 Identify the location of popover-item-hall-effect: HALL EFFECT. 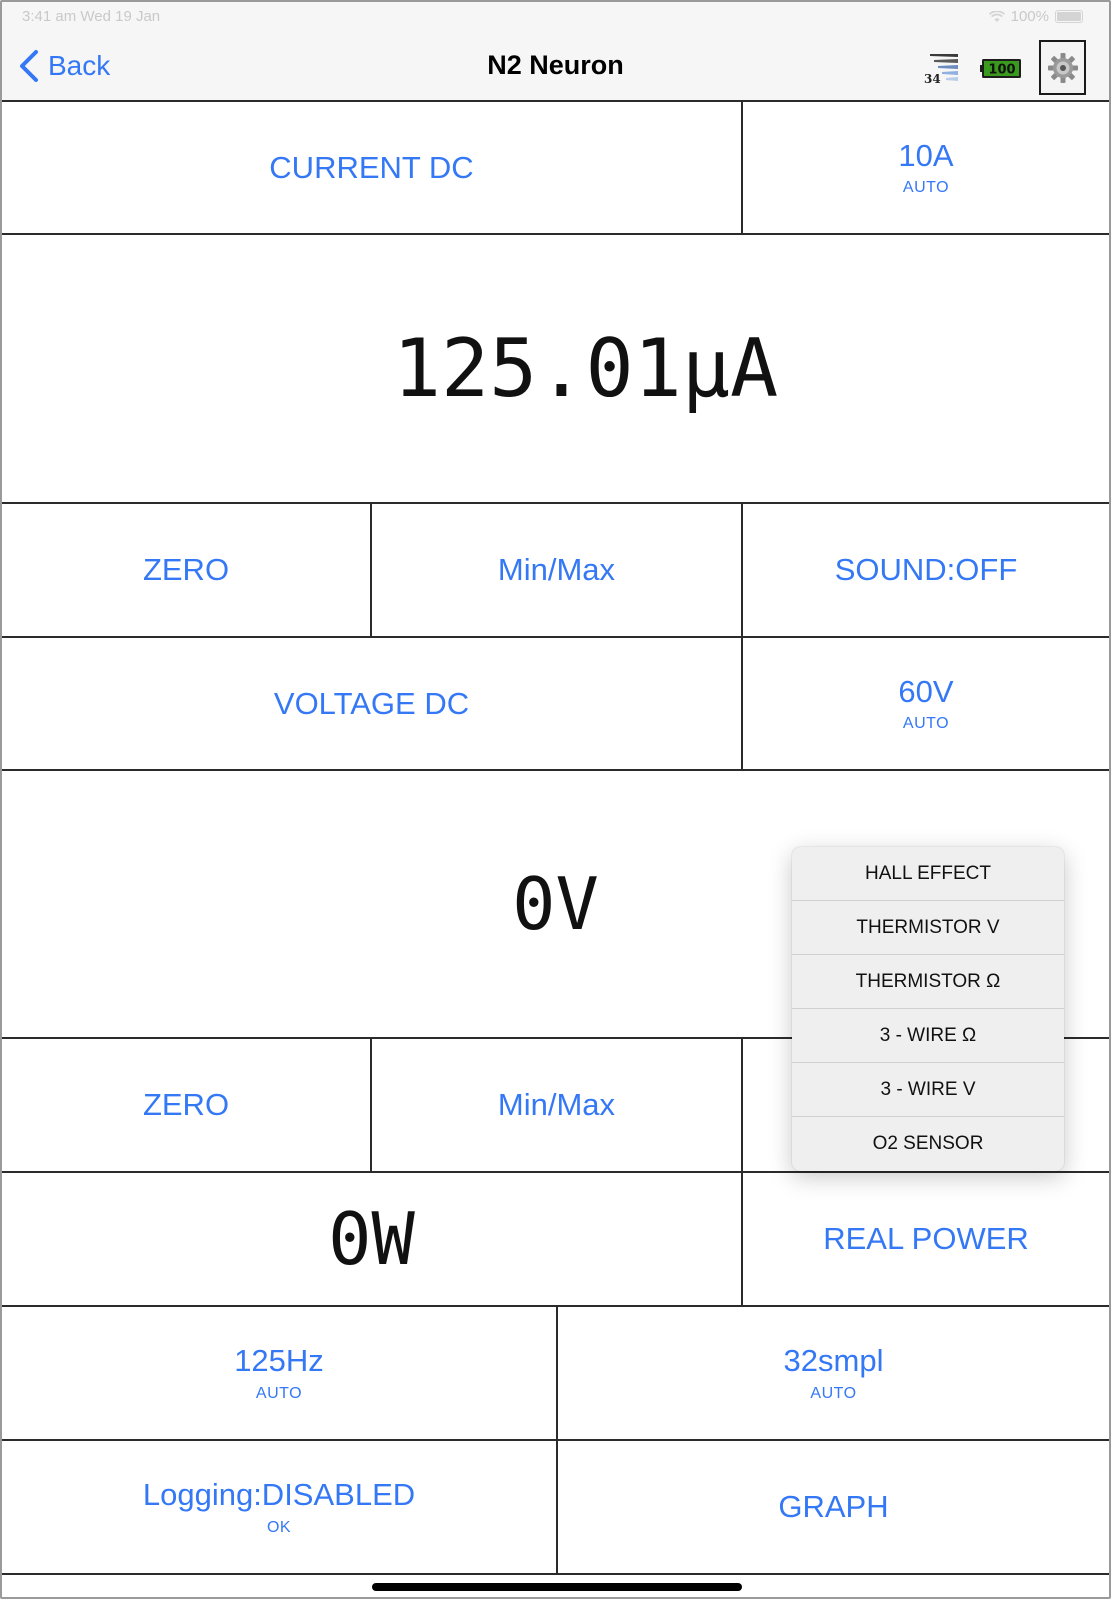
(928, 874).